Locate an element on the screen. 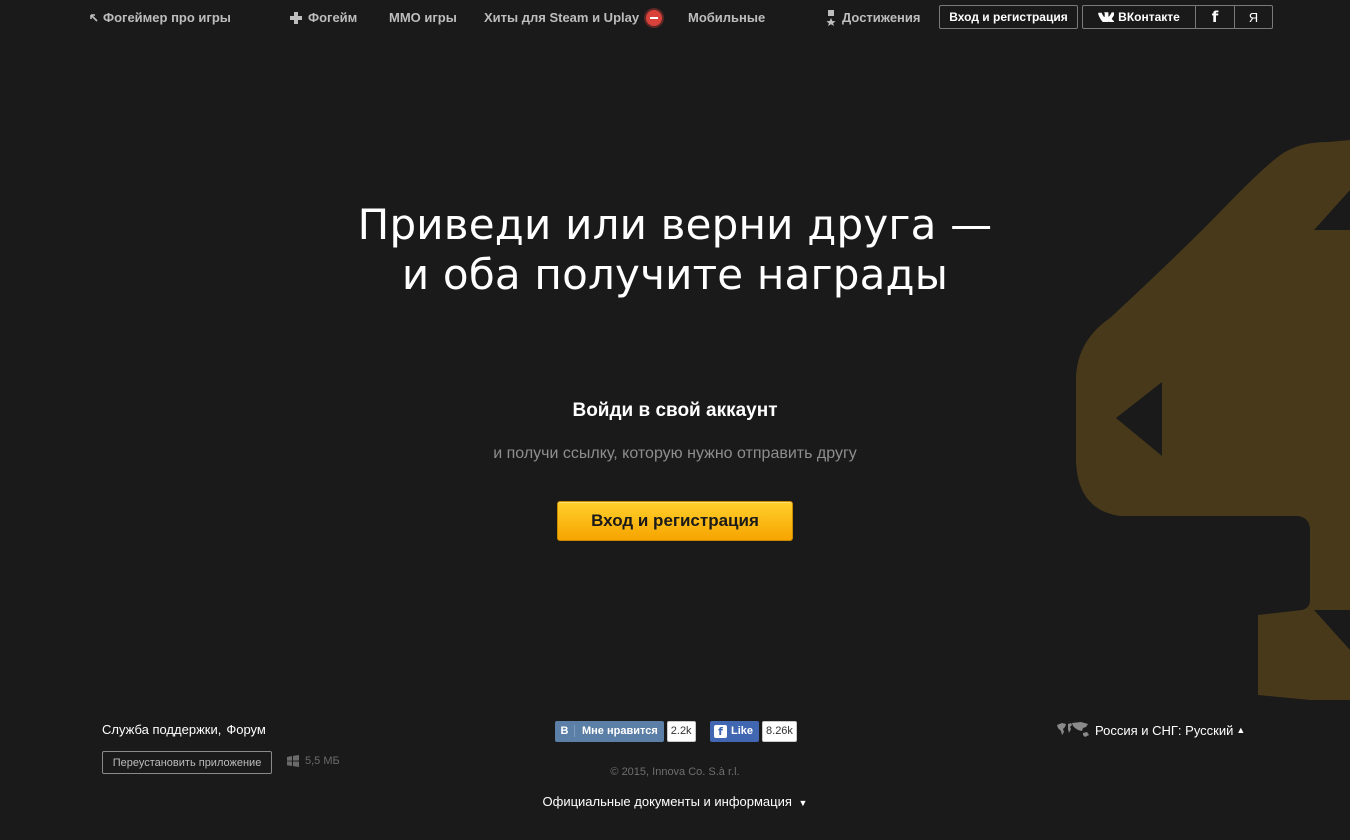 This screenshot has height=840, width=1350. cta-login-button: Вход и регистрация is located at coordinates (675, 521).